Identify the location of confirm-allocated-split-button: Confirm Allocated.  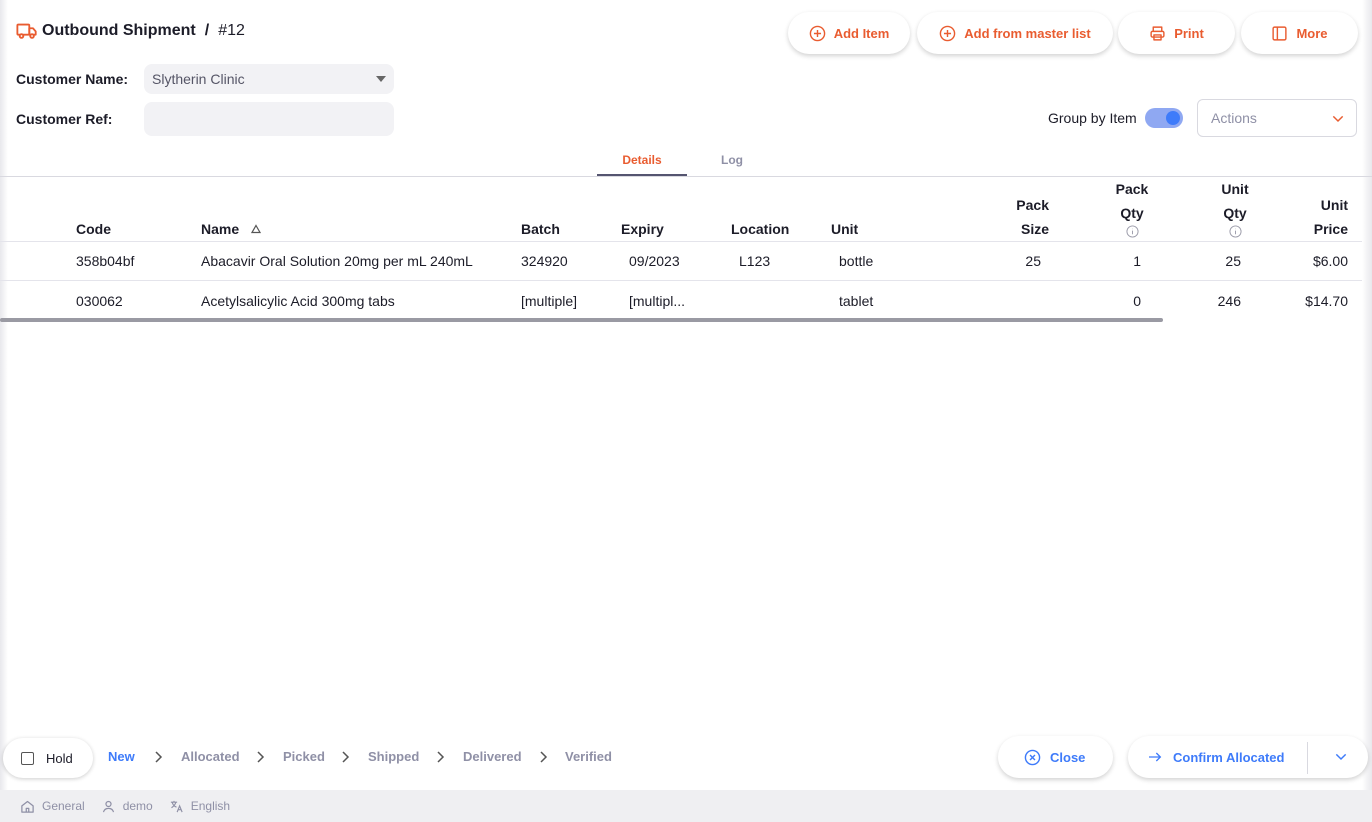
(1248, 757).